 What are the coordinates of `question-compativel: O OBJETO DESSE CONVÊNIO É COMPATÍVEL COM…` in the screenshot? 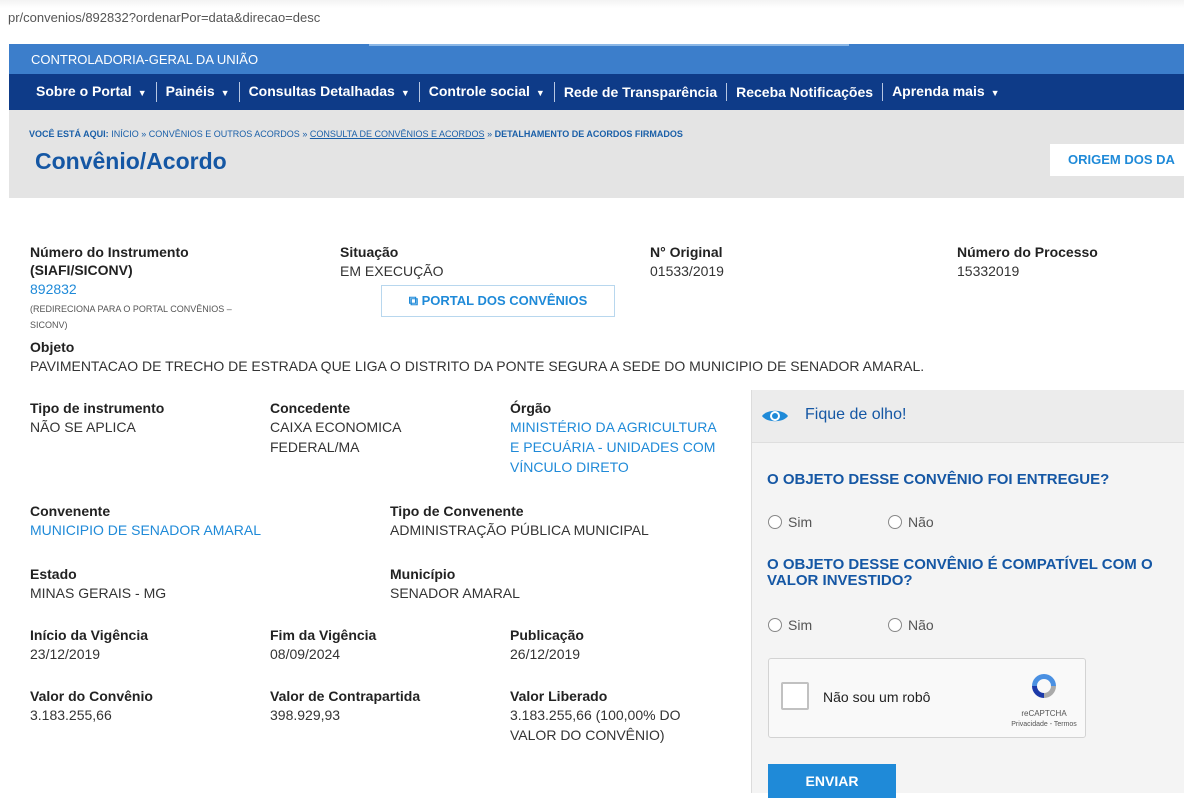 It's located at (960, 572).